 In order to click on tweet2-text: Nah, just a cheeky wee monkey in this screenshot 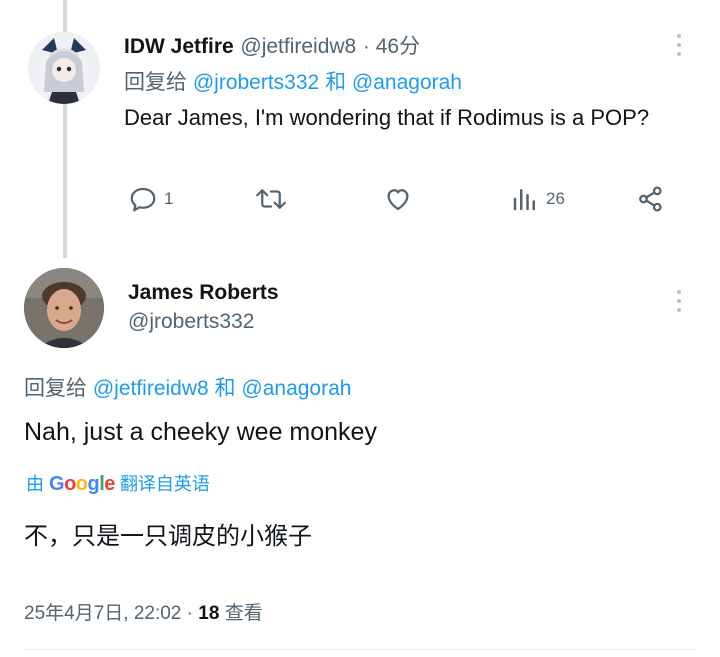, I will do `click(200, 432)`.